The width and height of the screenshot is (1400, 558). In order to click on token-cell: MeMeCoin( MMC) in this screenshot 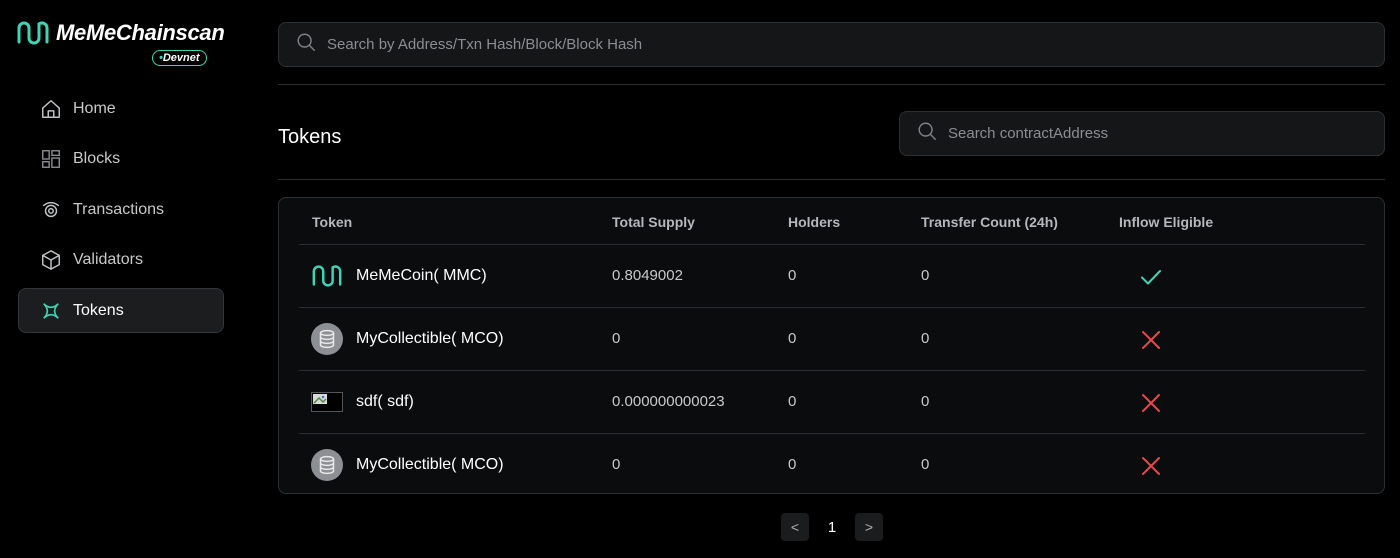, I will do `click(399, 276)`.